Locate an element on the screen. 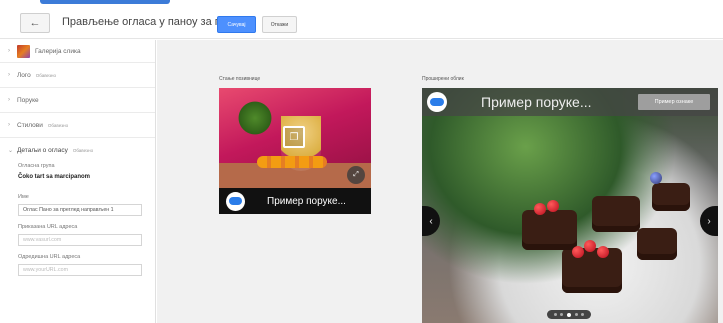  sidebar-item-label: Поруке is located at coordinates (28, 100).